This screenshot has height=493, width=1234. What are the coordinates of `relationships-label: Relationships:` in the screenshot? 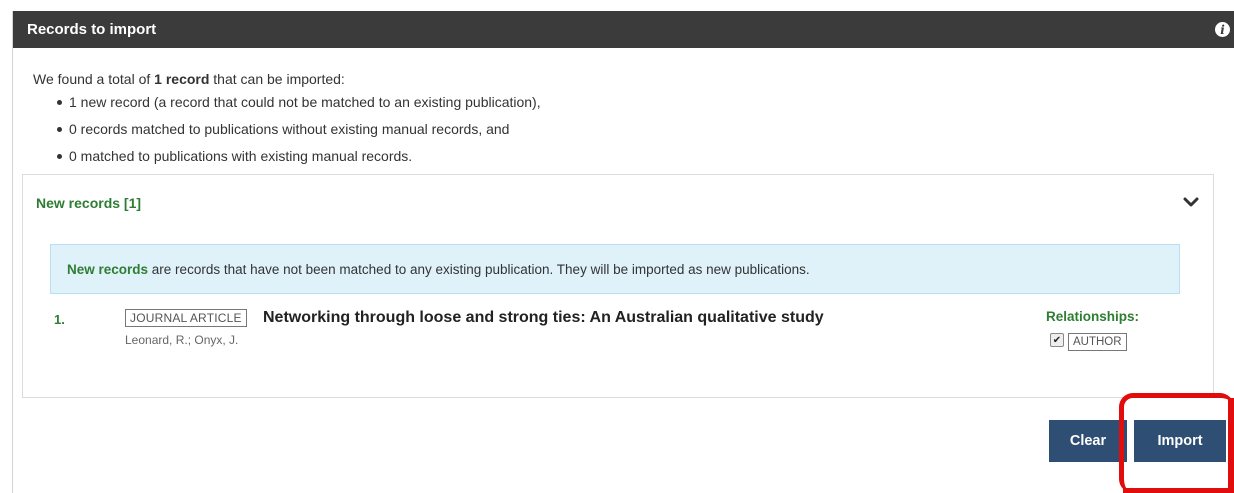 It's located at (1093, 316).